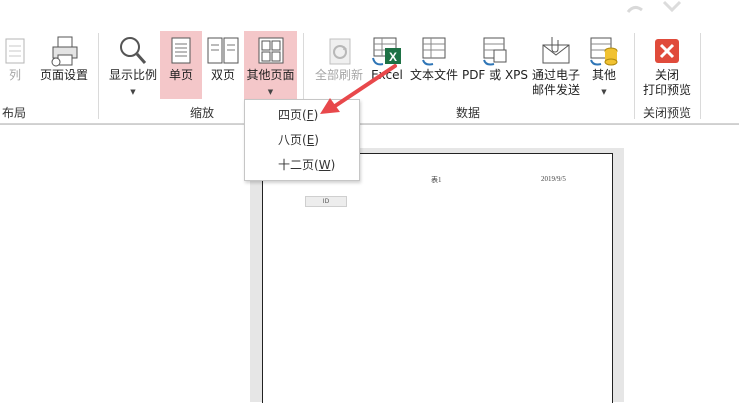  I want to click on close-preview-label-2: 打印预览, so click(666, 90).